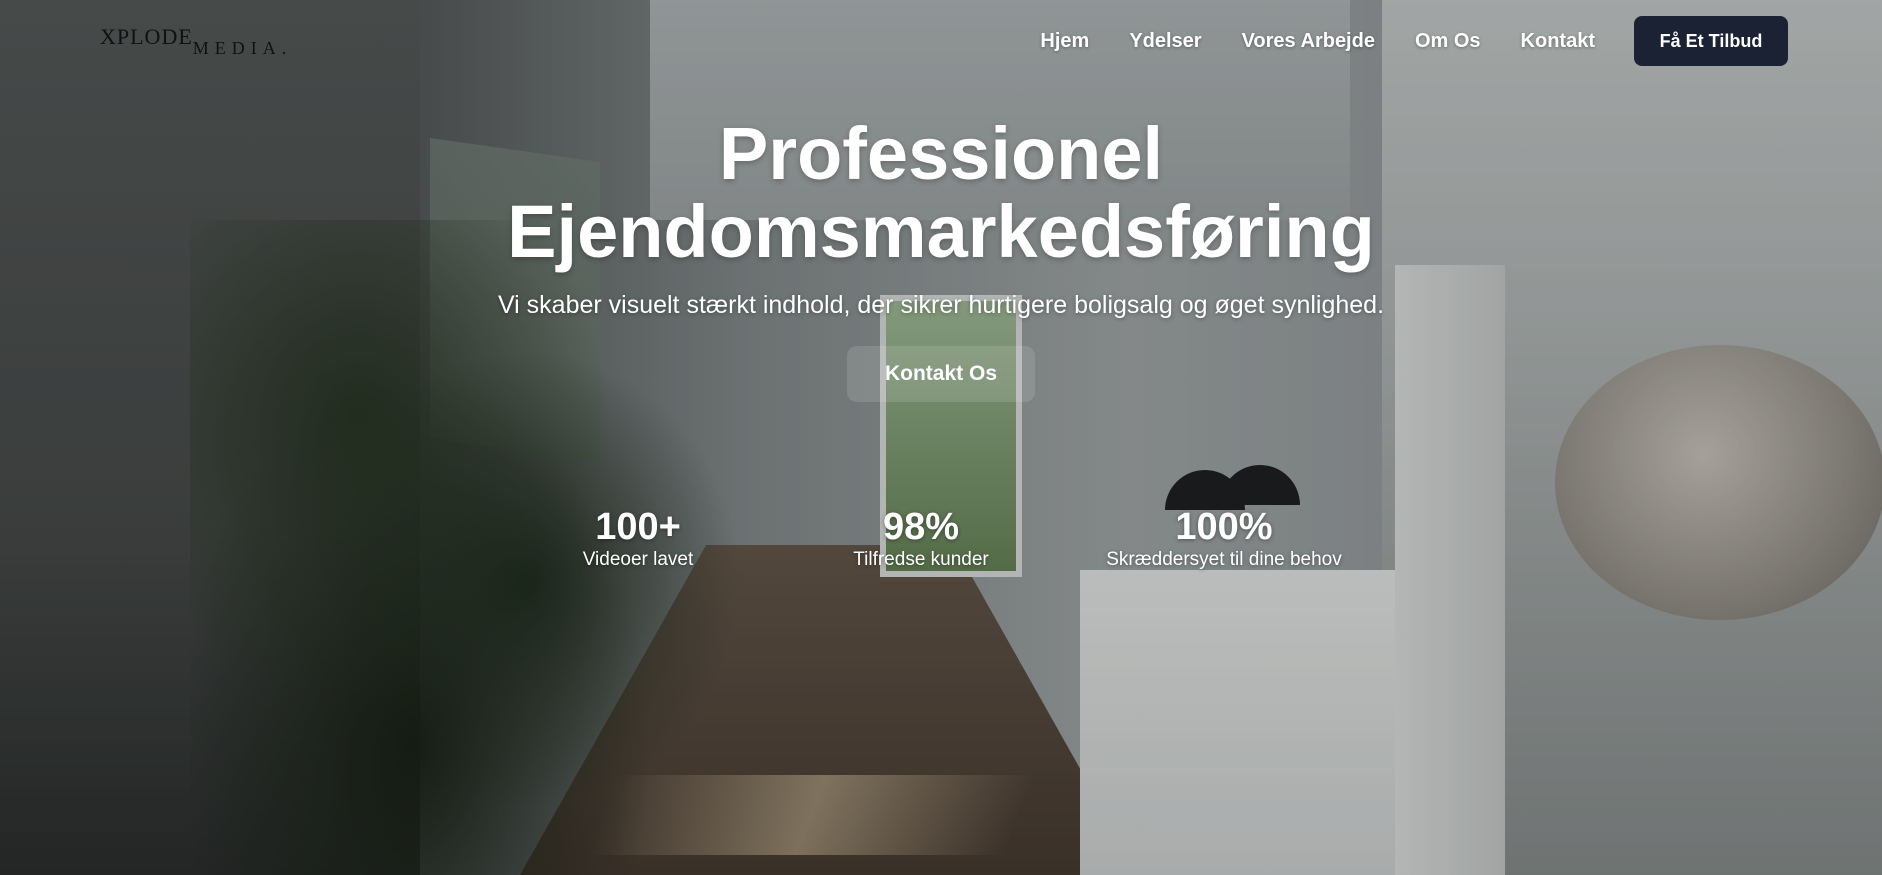 The width and height of the screenshot is (1882, 875). What do you see at coordinates (1165, 41) in the screenshot?
I see `nav-link-ydelser: Ydelser` at bounding box center [1165, 41].